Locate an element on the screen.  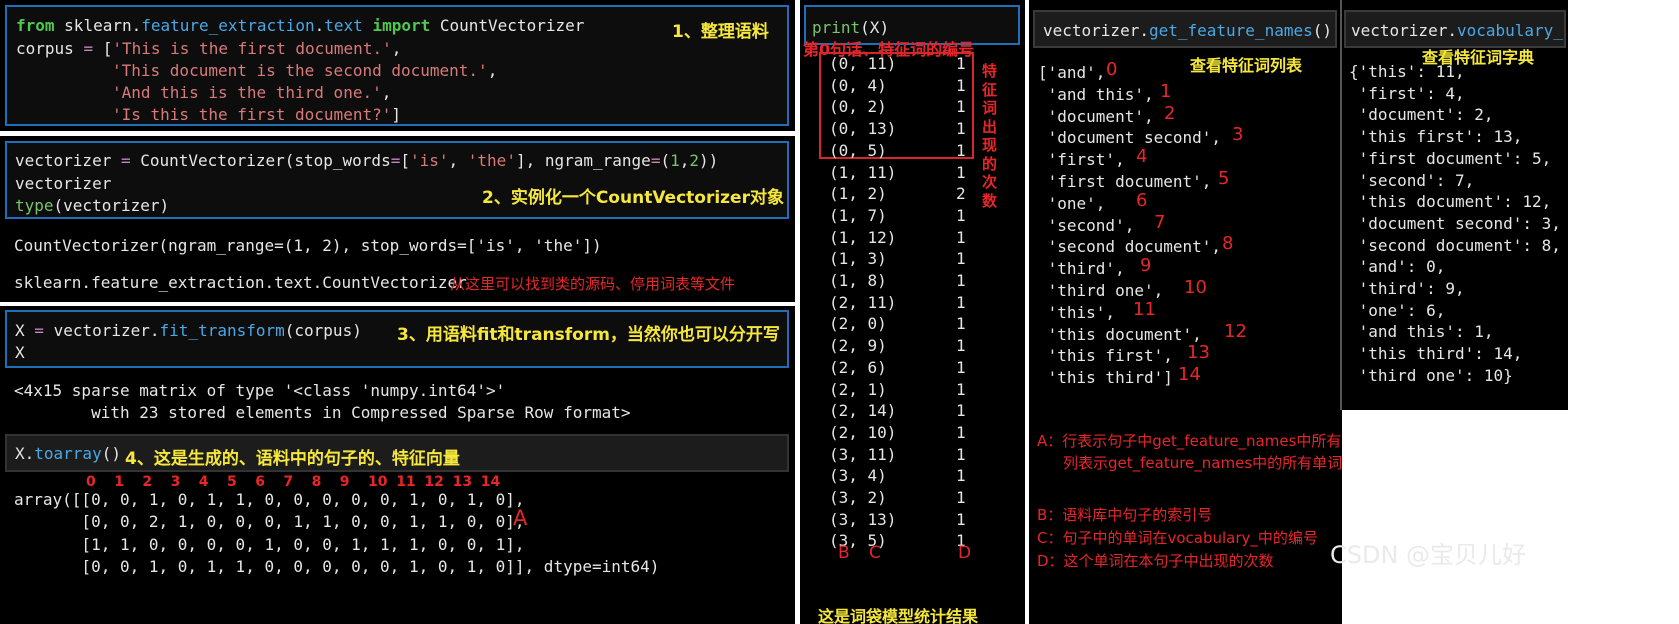
feature-index-label: 8 is located at coordinates (1228, 244).